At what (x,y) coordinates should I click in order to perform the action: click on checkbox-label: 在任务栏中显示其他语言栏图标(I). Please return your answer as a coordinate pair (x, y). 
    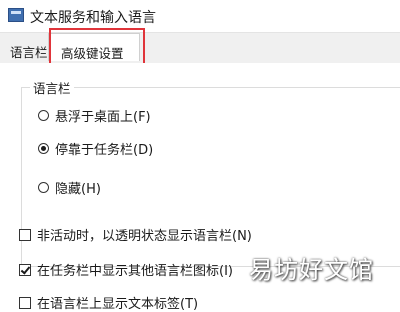
    Looking at the image, I should click on (135, 271).